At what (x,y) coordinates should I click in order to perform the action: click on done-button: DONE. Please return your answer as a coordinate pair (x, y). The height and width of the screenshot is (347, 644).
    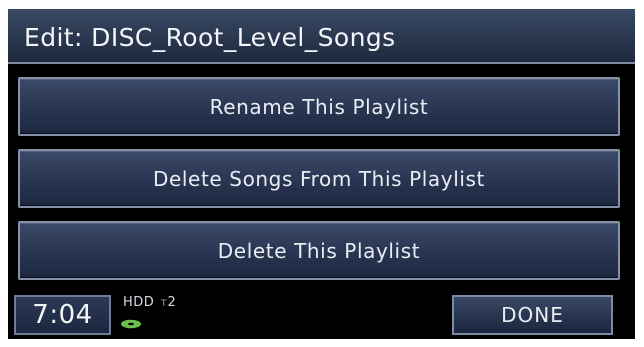
    Looking at the image, I should click on (532, 315).